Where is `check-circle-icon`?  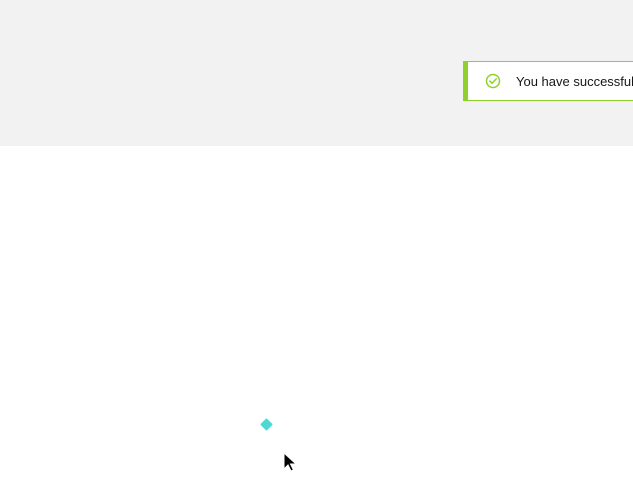
check-circle-icon is located at coordinates (493, 81).